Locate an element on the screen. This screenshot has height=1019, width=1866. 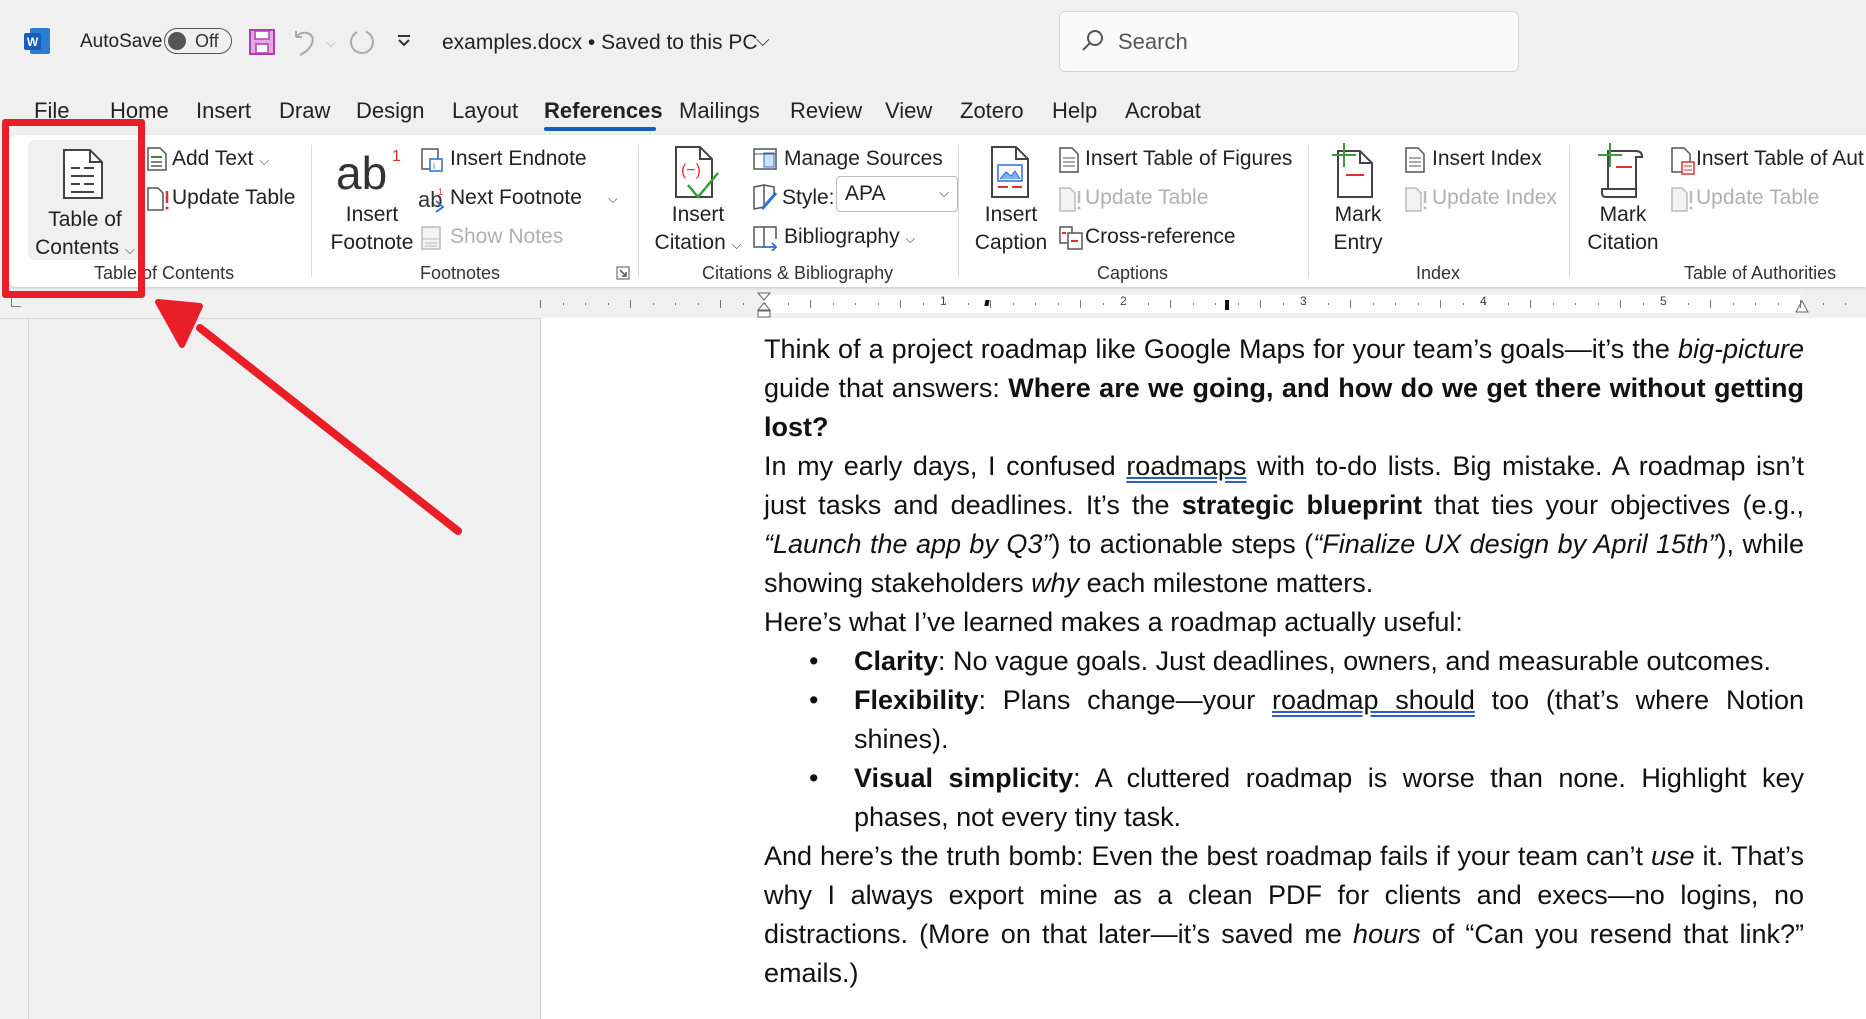
dialog-launcher-icon is located at coordinates (623, 273).